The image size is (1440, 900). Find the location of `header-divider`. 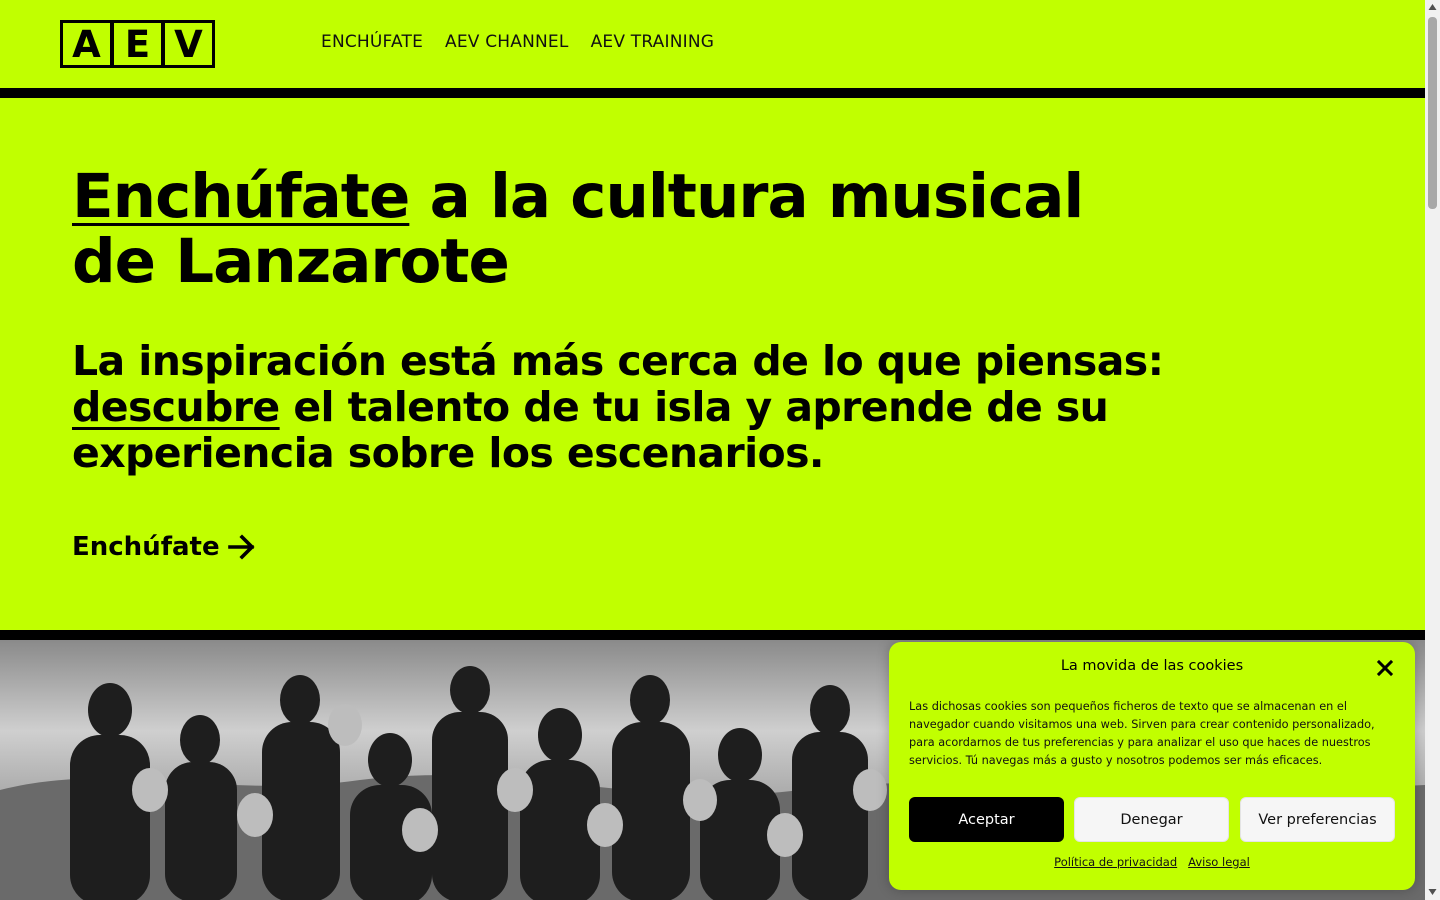

header-divider is located at coordinates (712, 93).